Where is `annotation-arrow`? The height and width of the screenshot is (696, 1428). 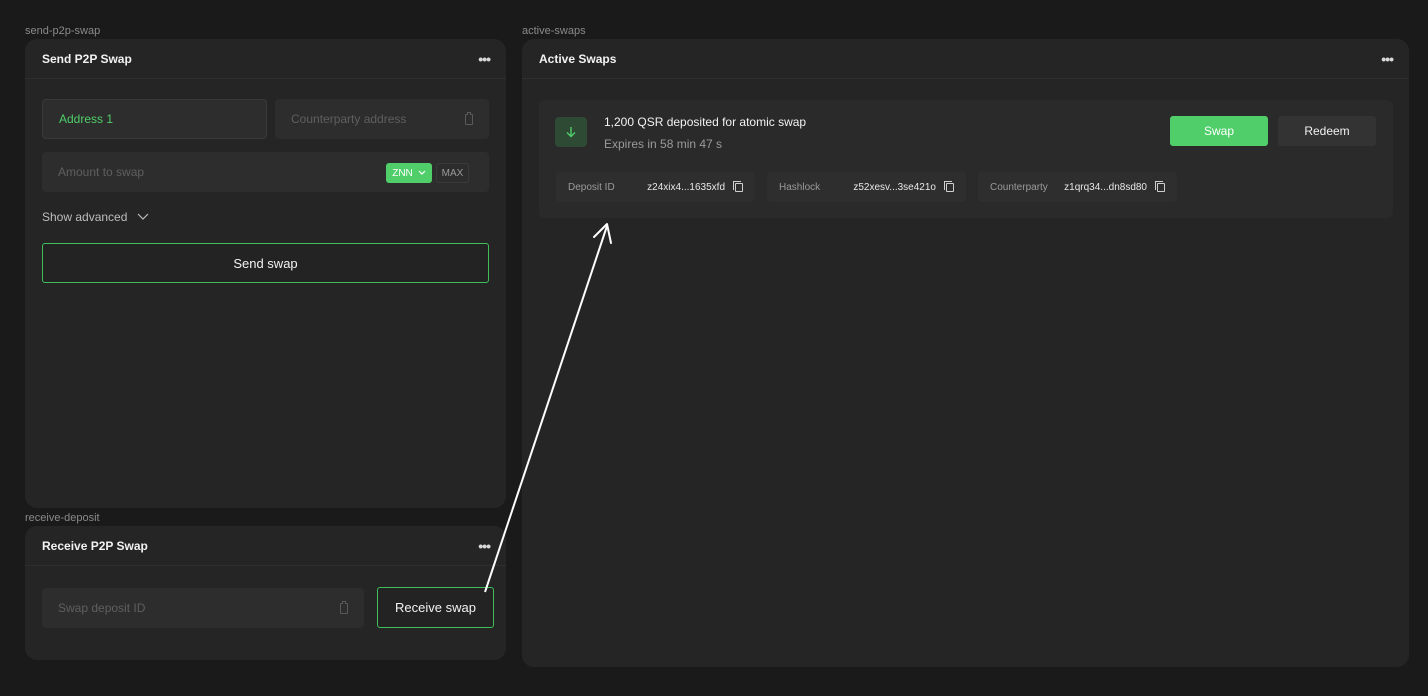 annotation-arrow is located at coordinates (548, 408).